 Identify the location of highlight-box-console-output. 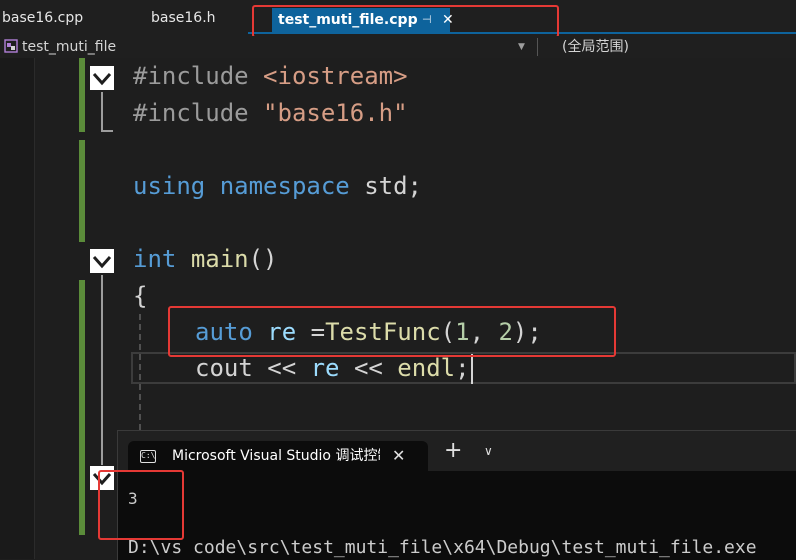
(141, 505).